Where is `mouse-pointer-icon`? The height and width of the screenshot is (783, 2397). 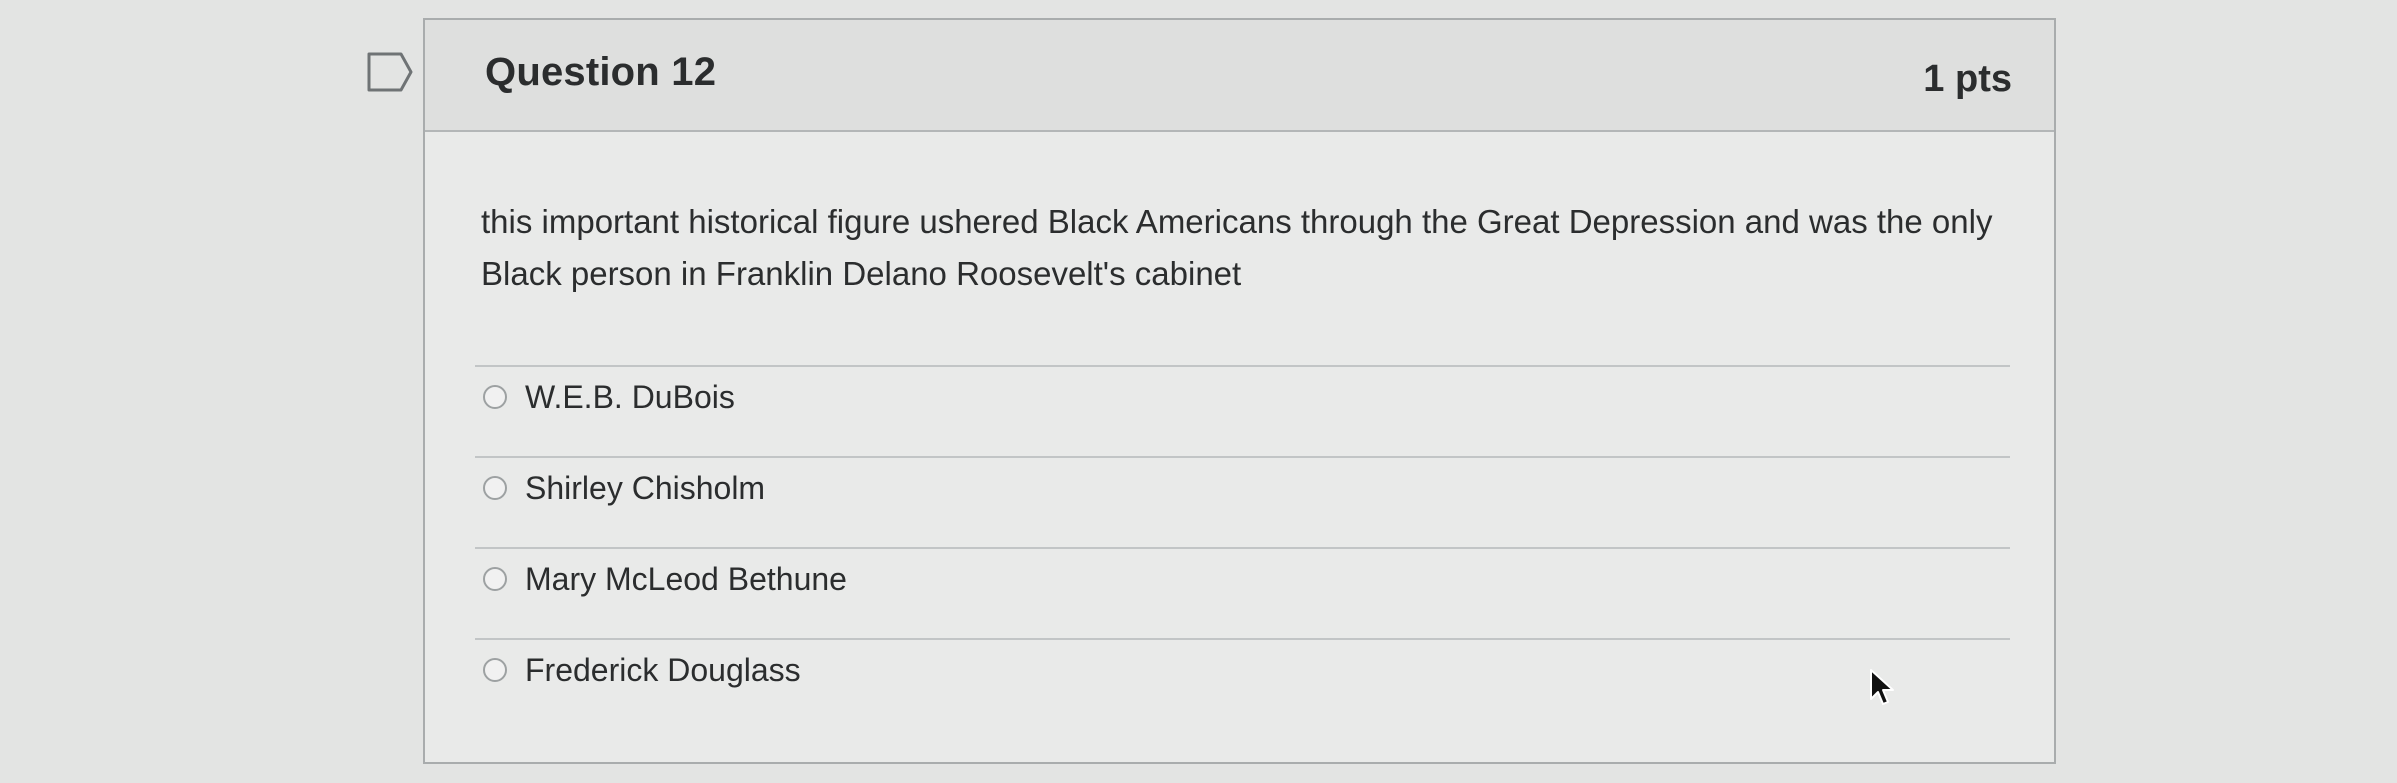
mouse-pointer-icon is located at coordinates (1882, 688).